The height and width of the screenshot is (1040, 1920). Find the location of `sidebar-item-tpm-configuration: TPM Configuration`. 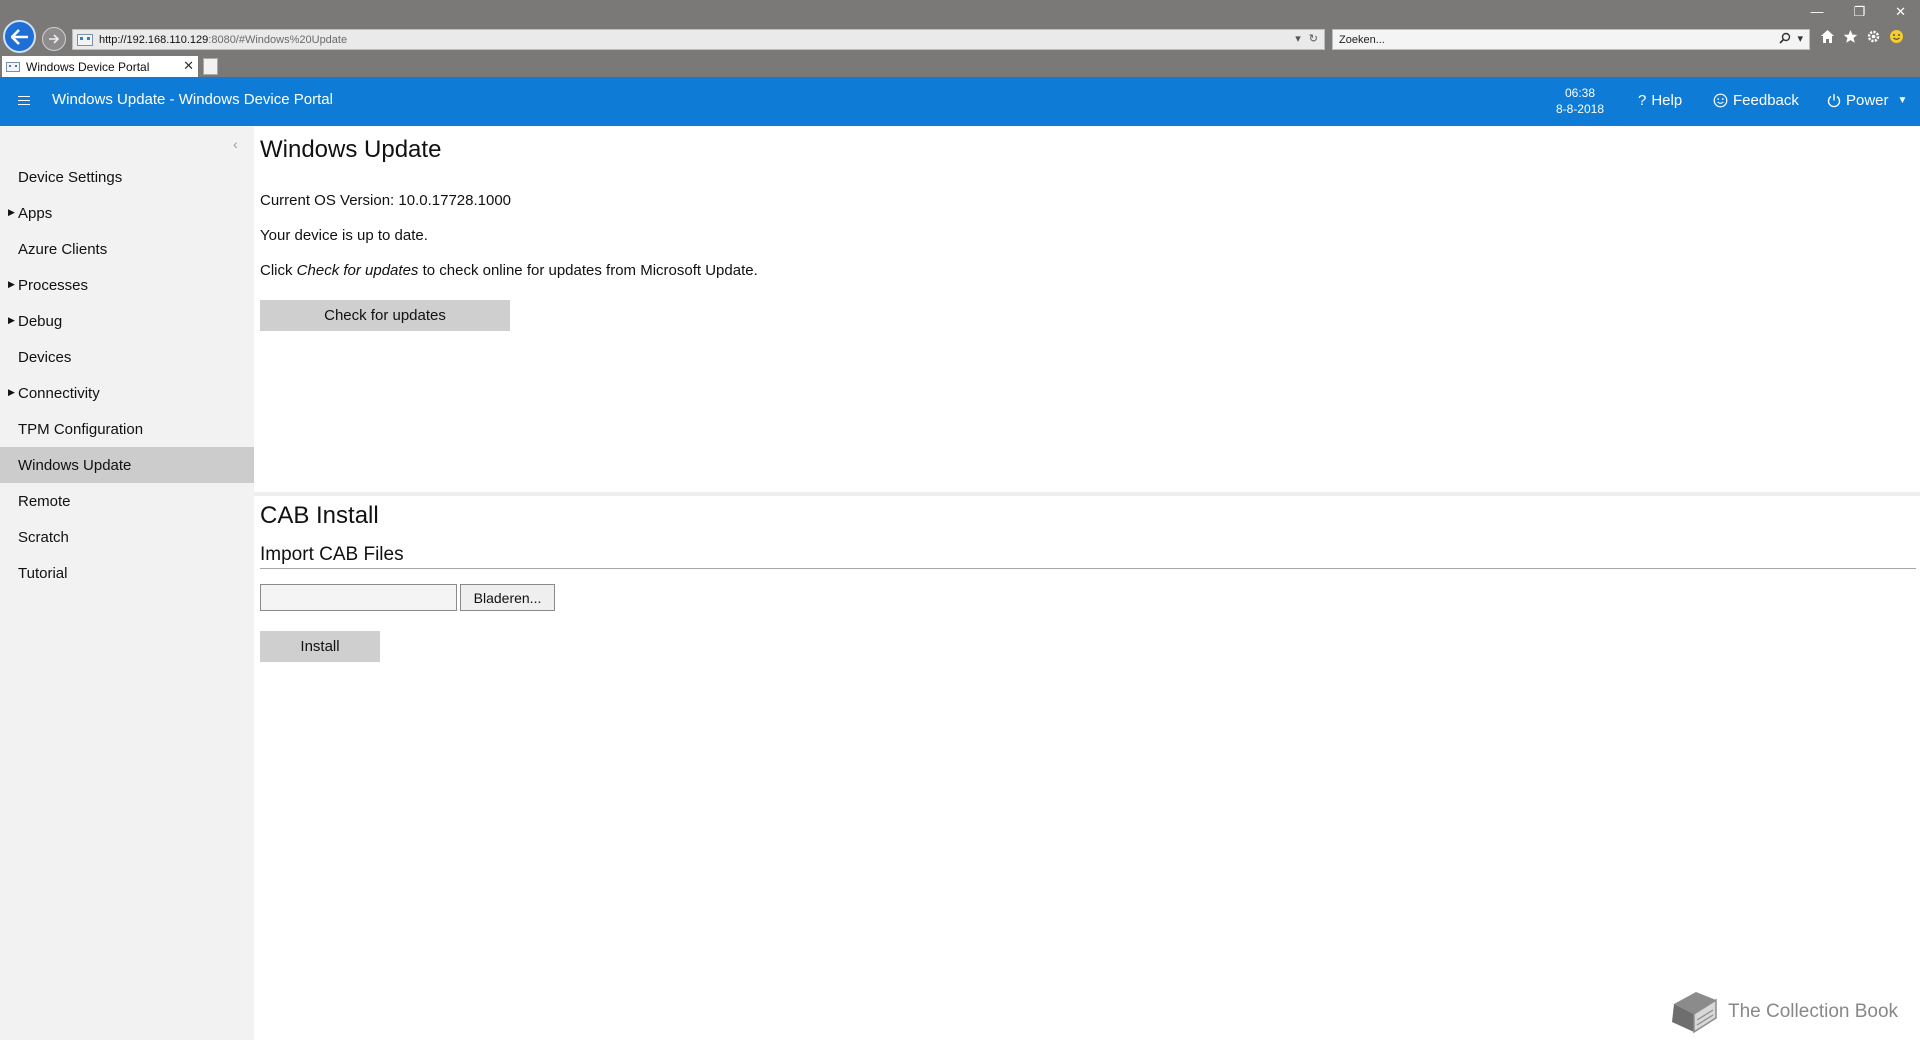

sidebar-item-tpm-configuration: TPM Configuration is located at coordinates (127, 429).